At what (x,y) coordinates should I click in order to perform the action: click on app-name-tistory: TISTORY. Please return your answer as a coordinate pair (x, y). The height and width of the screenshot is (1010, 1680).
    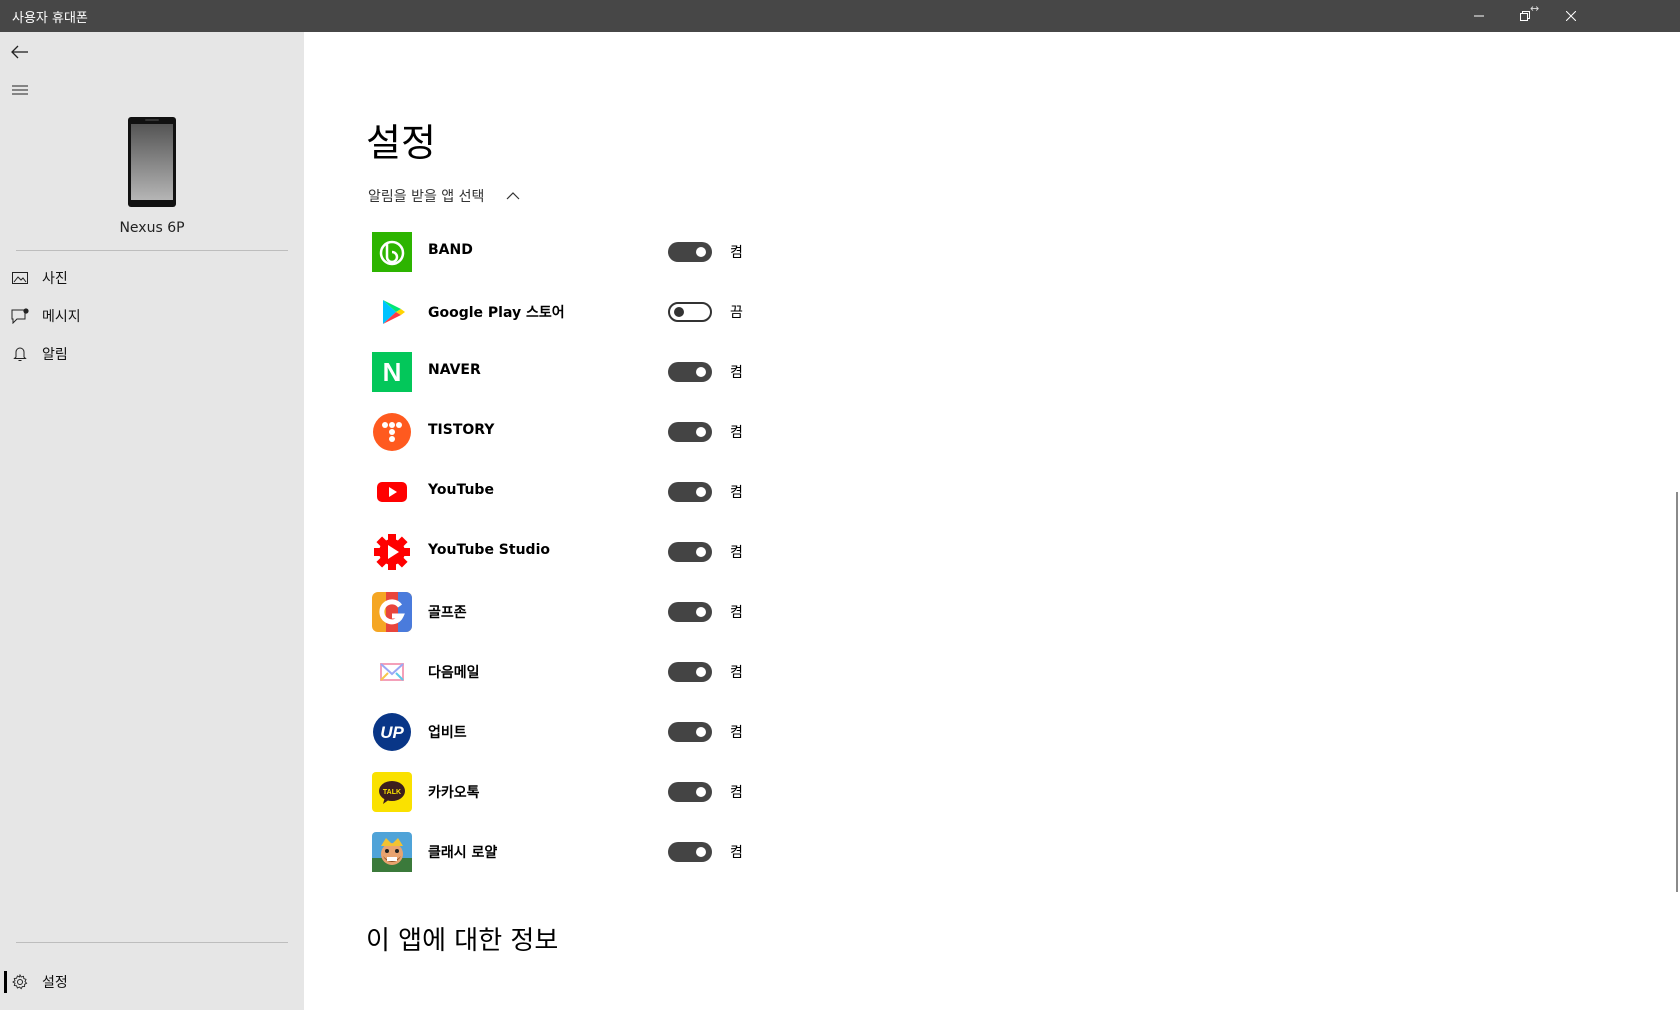
    Looking at the image, I should click on (461, 430).